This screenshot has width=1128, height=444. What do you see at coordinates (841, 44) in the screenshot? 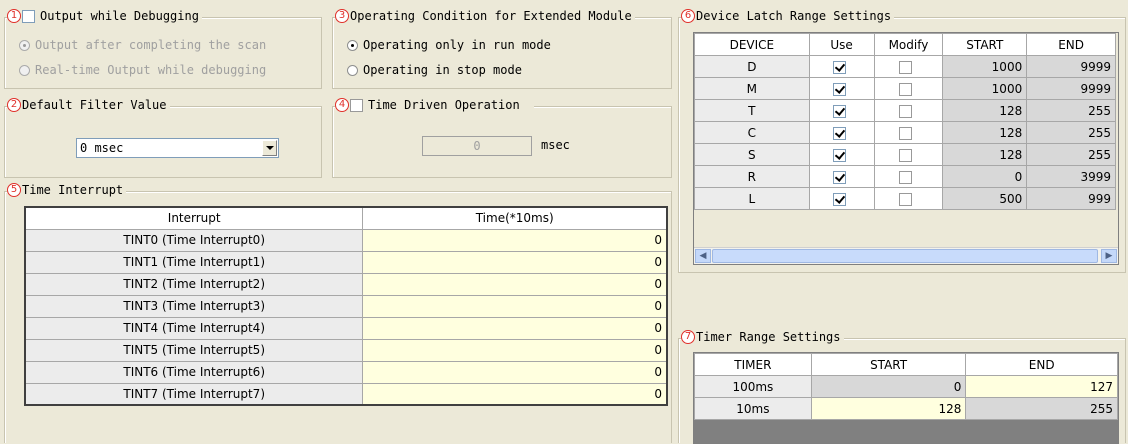
I see `column-header-use: Use` at bounding box center [841, 44].